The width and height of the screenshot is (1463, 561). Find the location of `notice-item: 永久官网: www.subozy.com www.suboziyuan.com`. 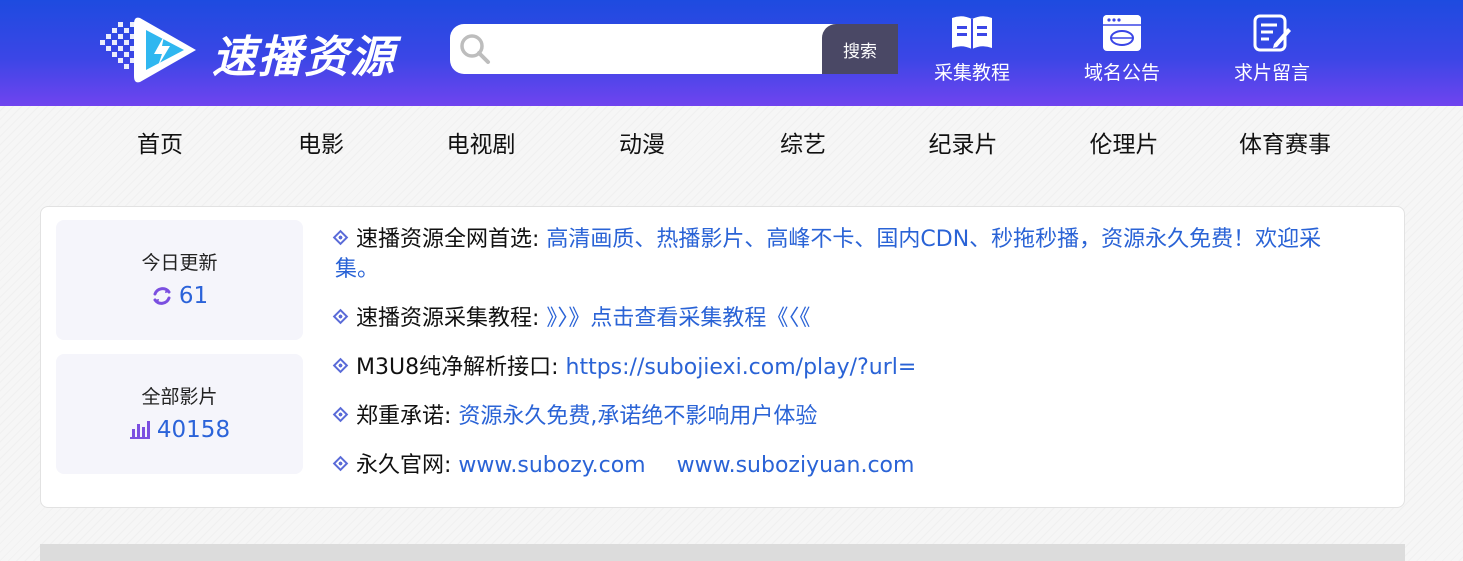

notice-item: 永久官网: www.subozy.com www.suboziyuan.com is located at coordinates (848, 466).